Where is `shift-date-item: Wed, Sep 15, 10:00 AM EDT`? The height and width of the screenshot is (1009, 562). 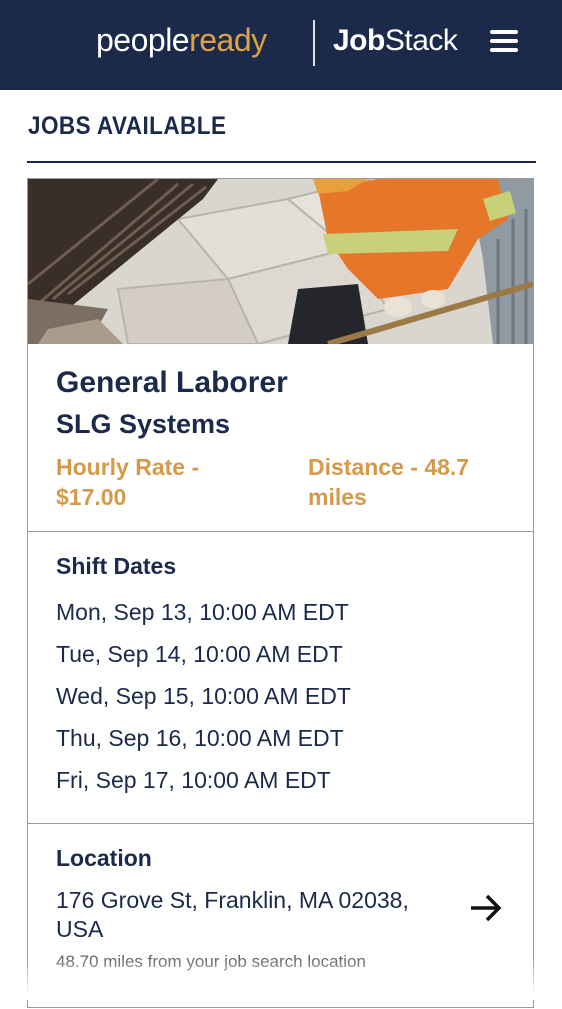 shift-date-item: Wed, Sep 15, 10:00 AM EDT is located at coordinates (203, 696).